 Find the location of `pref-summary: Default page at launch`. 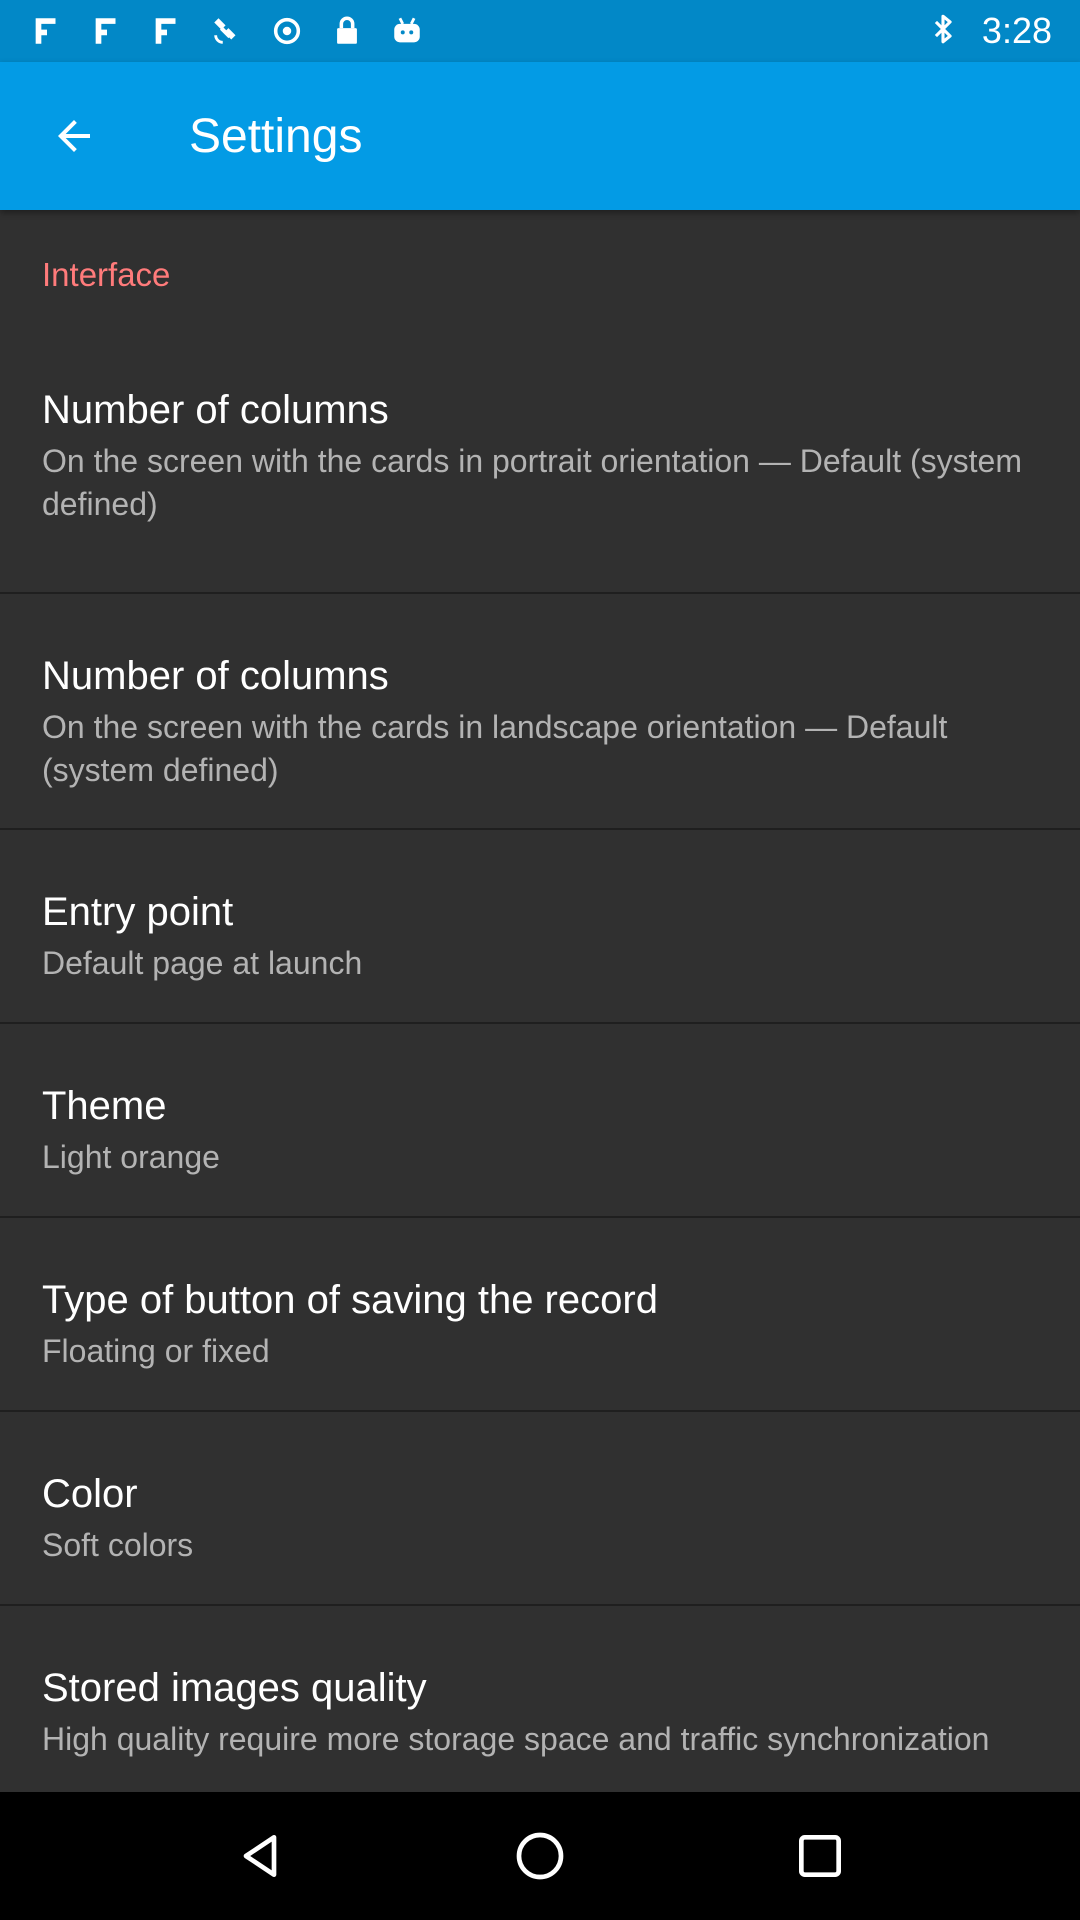

pref-summary: Default page at launch is located at coordinates (202, 963).